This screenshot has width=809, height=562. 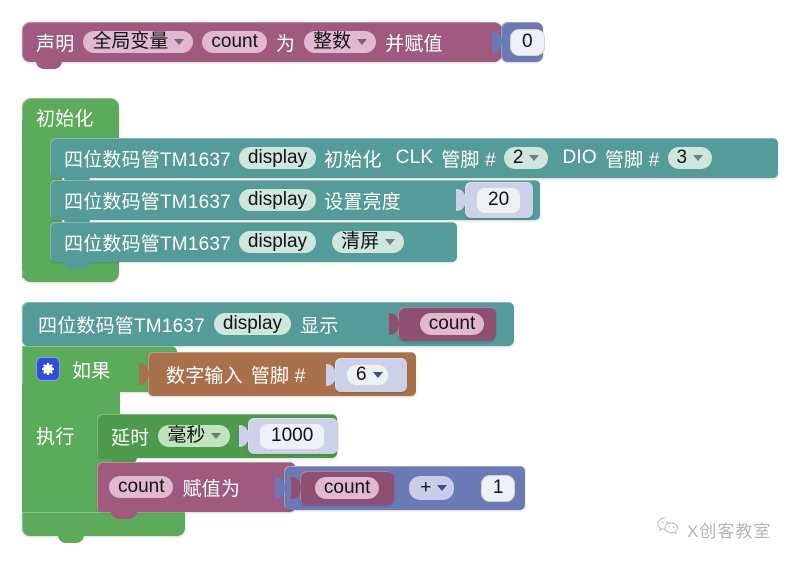 What do you see at coordinates (527, 42) in the screenshot?
I see `number-value: 0` at bounding box center [527, 42].